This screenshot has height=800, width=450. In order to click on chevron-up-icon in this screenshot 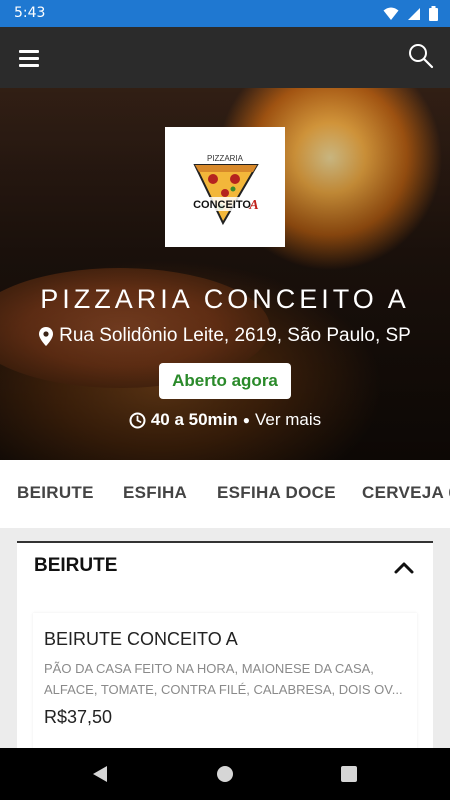, I will do `click(404, 568)`.